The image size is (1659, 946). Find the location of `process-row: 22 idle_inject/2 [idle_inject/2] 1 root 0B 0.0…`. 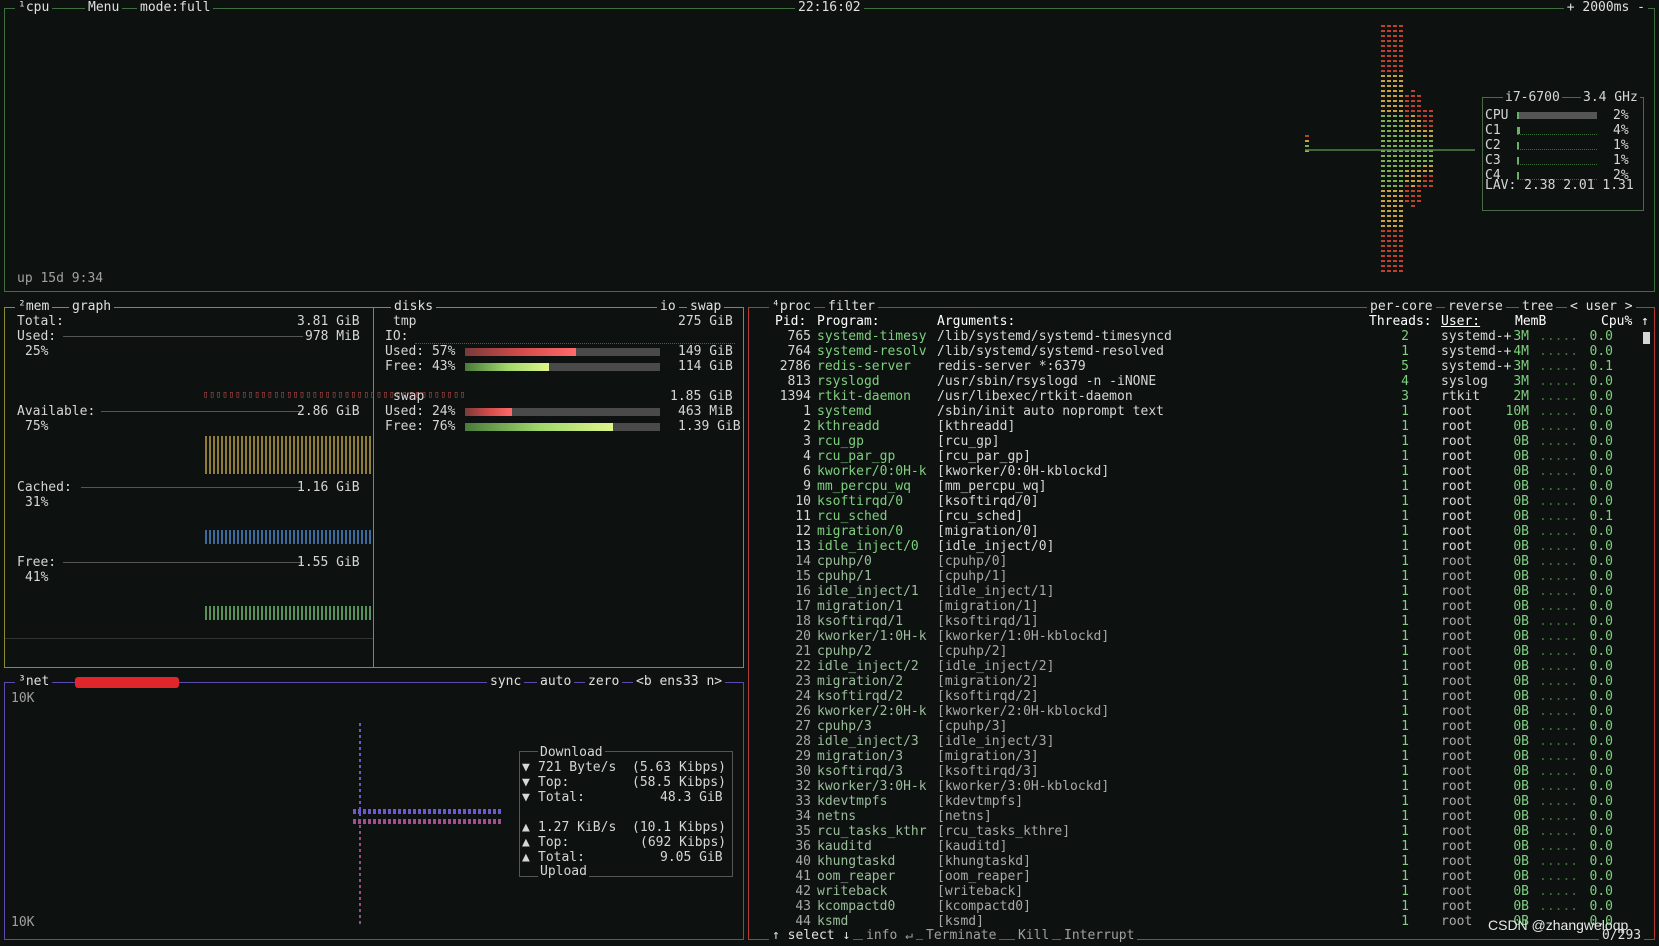

process-row: 22 idle_inject/2 [idle_inject/2] 1 root 0B 0.0… is located at coordinates (1194, 666).